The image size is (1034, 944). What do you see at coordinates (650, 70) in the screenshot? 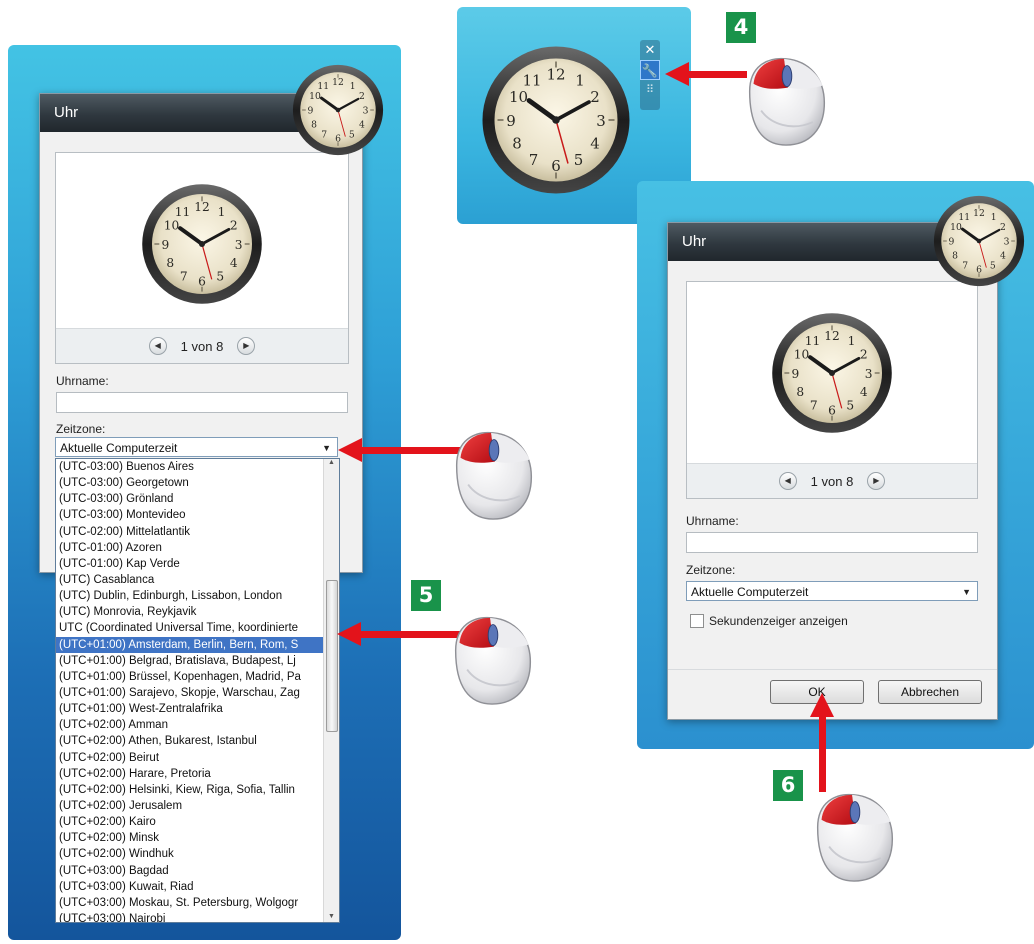
I see `wrench-icon: 🔧` at bounding box center [650, 70].